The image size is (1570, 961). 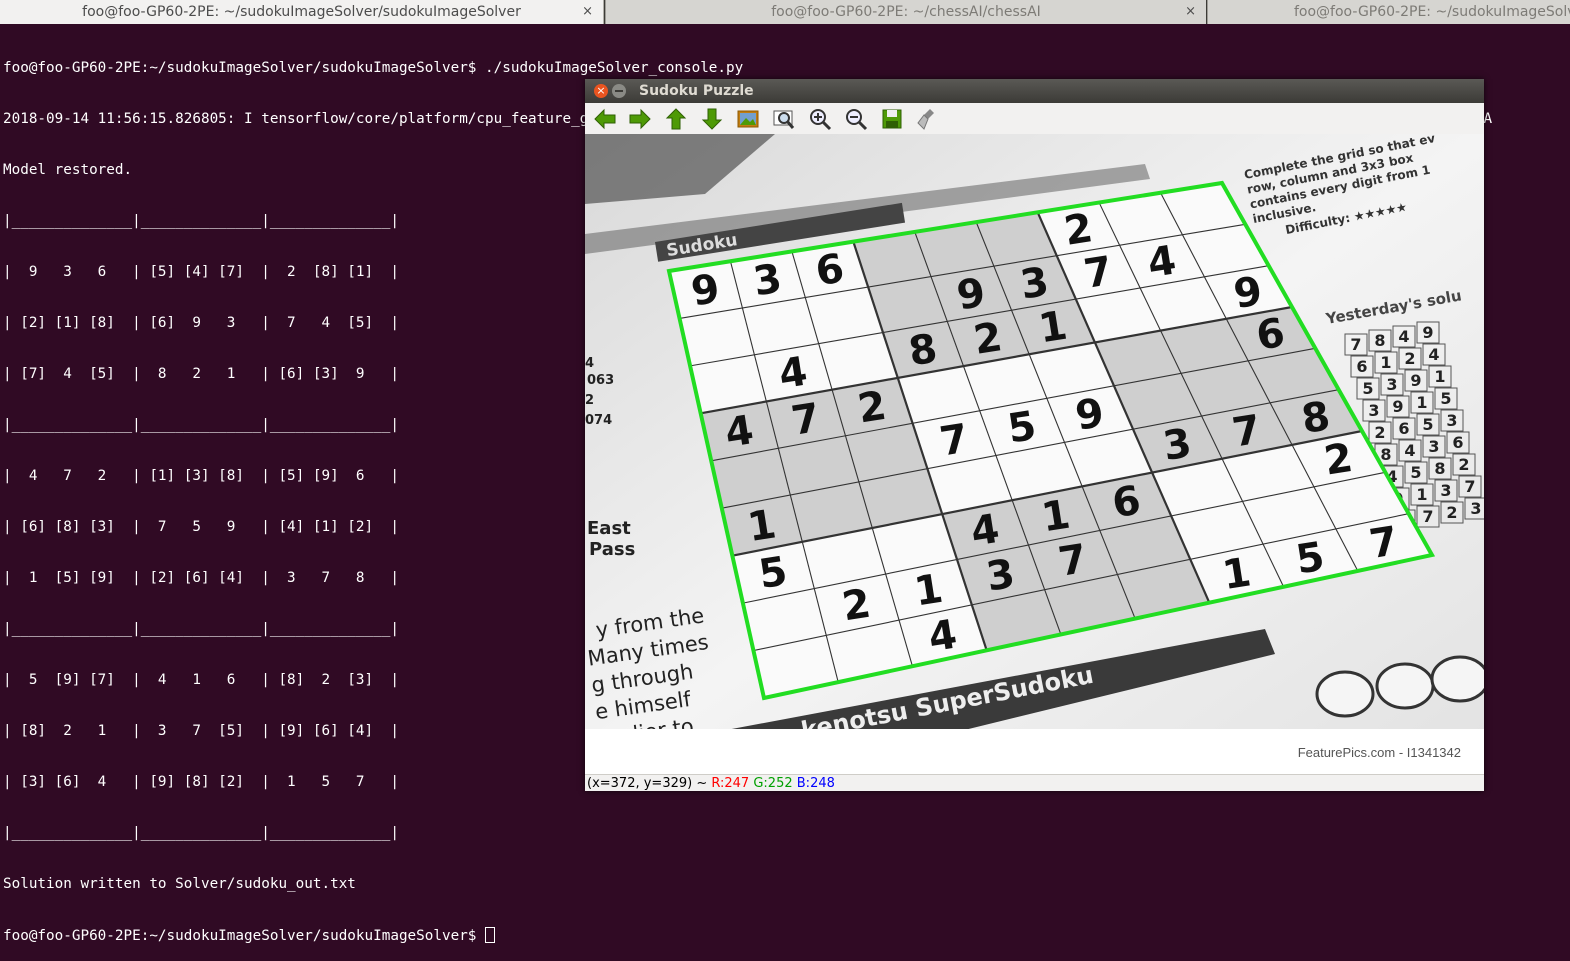 I want to click on terminal-cursor, so click(x=490, y=935).